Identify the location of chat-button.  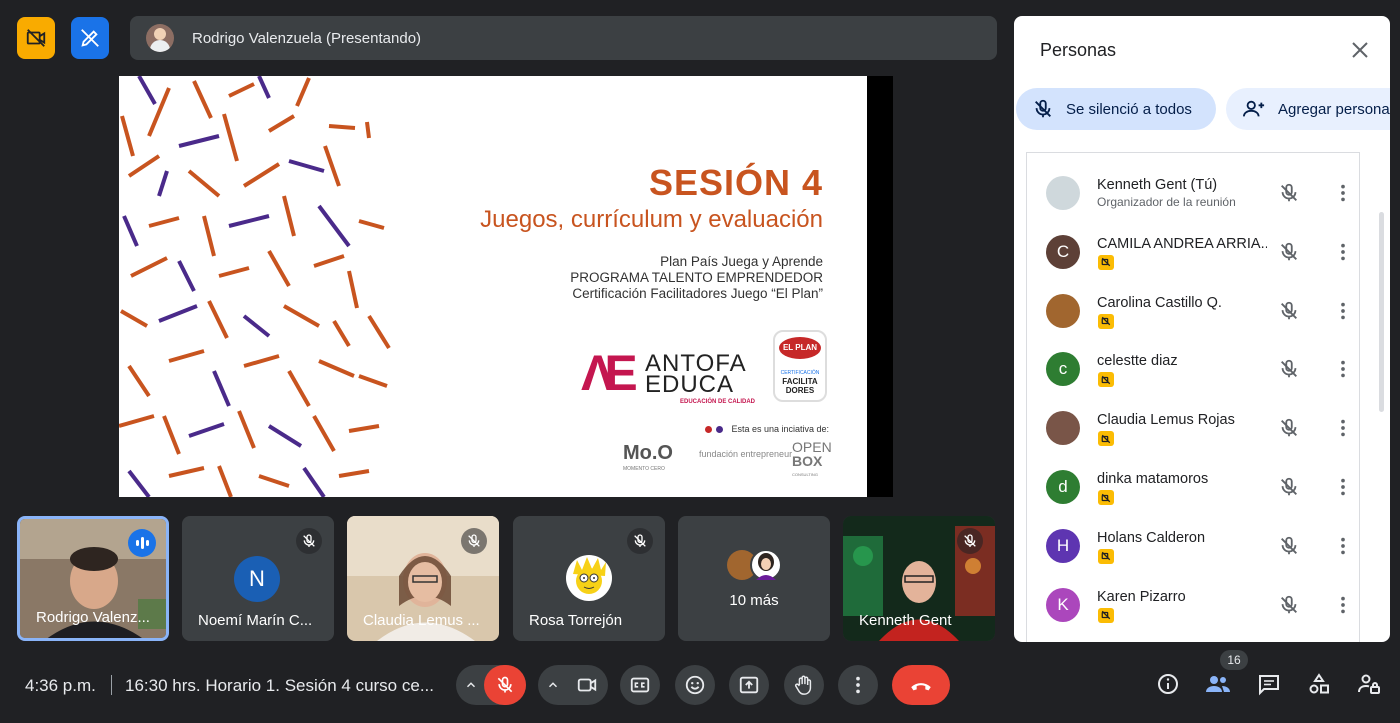
(1269, 684).